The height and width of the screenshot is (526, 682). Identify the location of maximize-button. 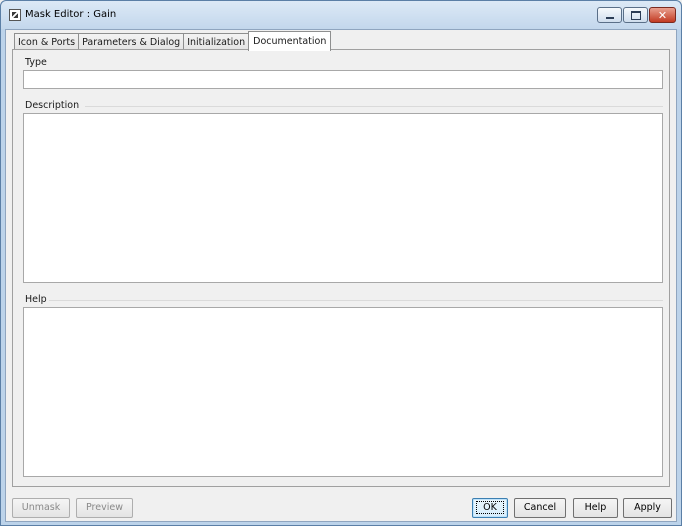
(635, 15).